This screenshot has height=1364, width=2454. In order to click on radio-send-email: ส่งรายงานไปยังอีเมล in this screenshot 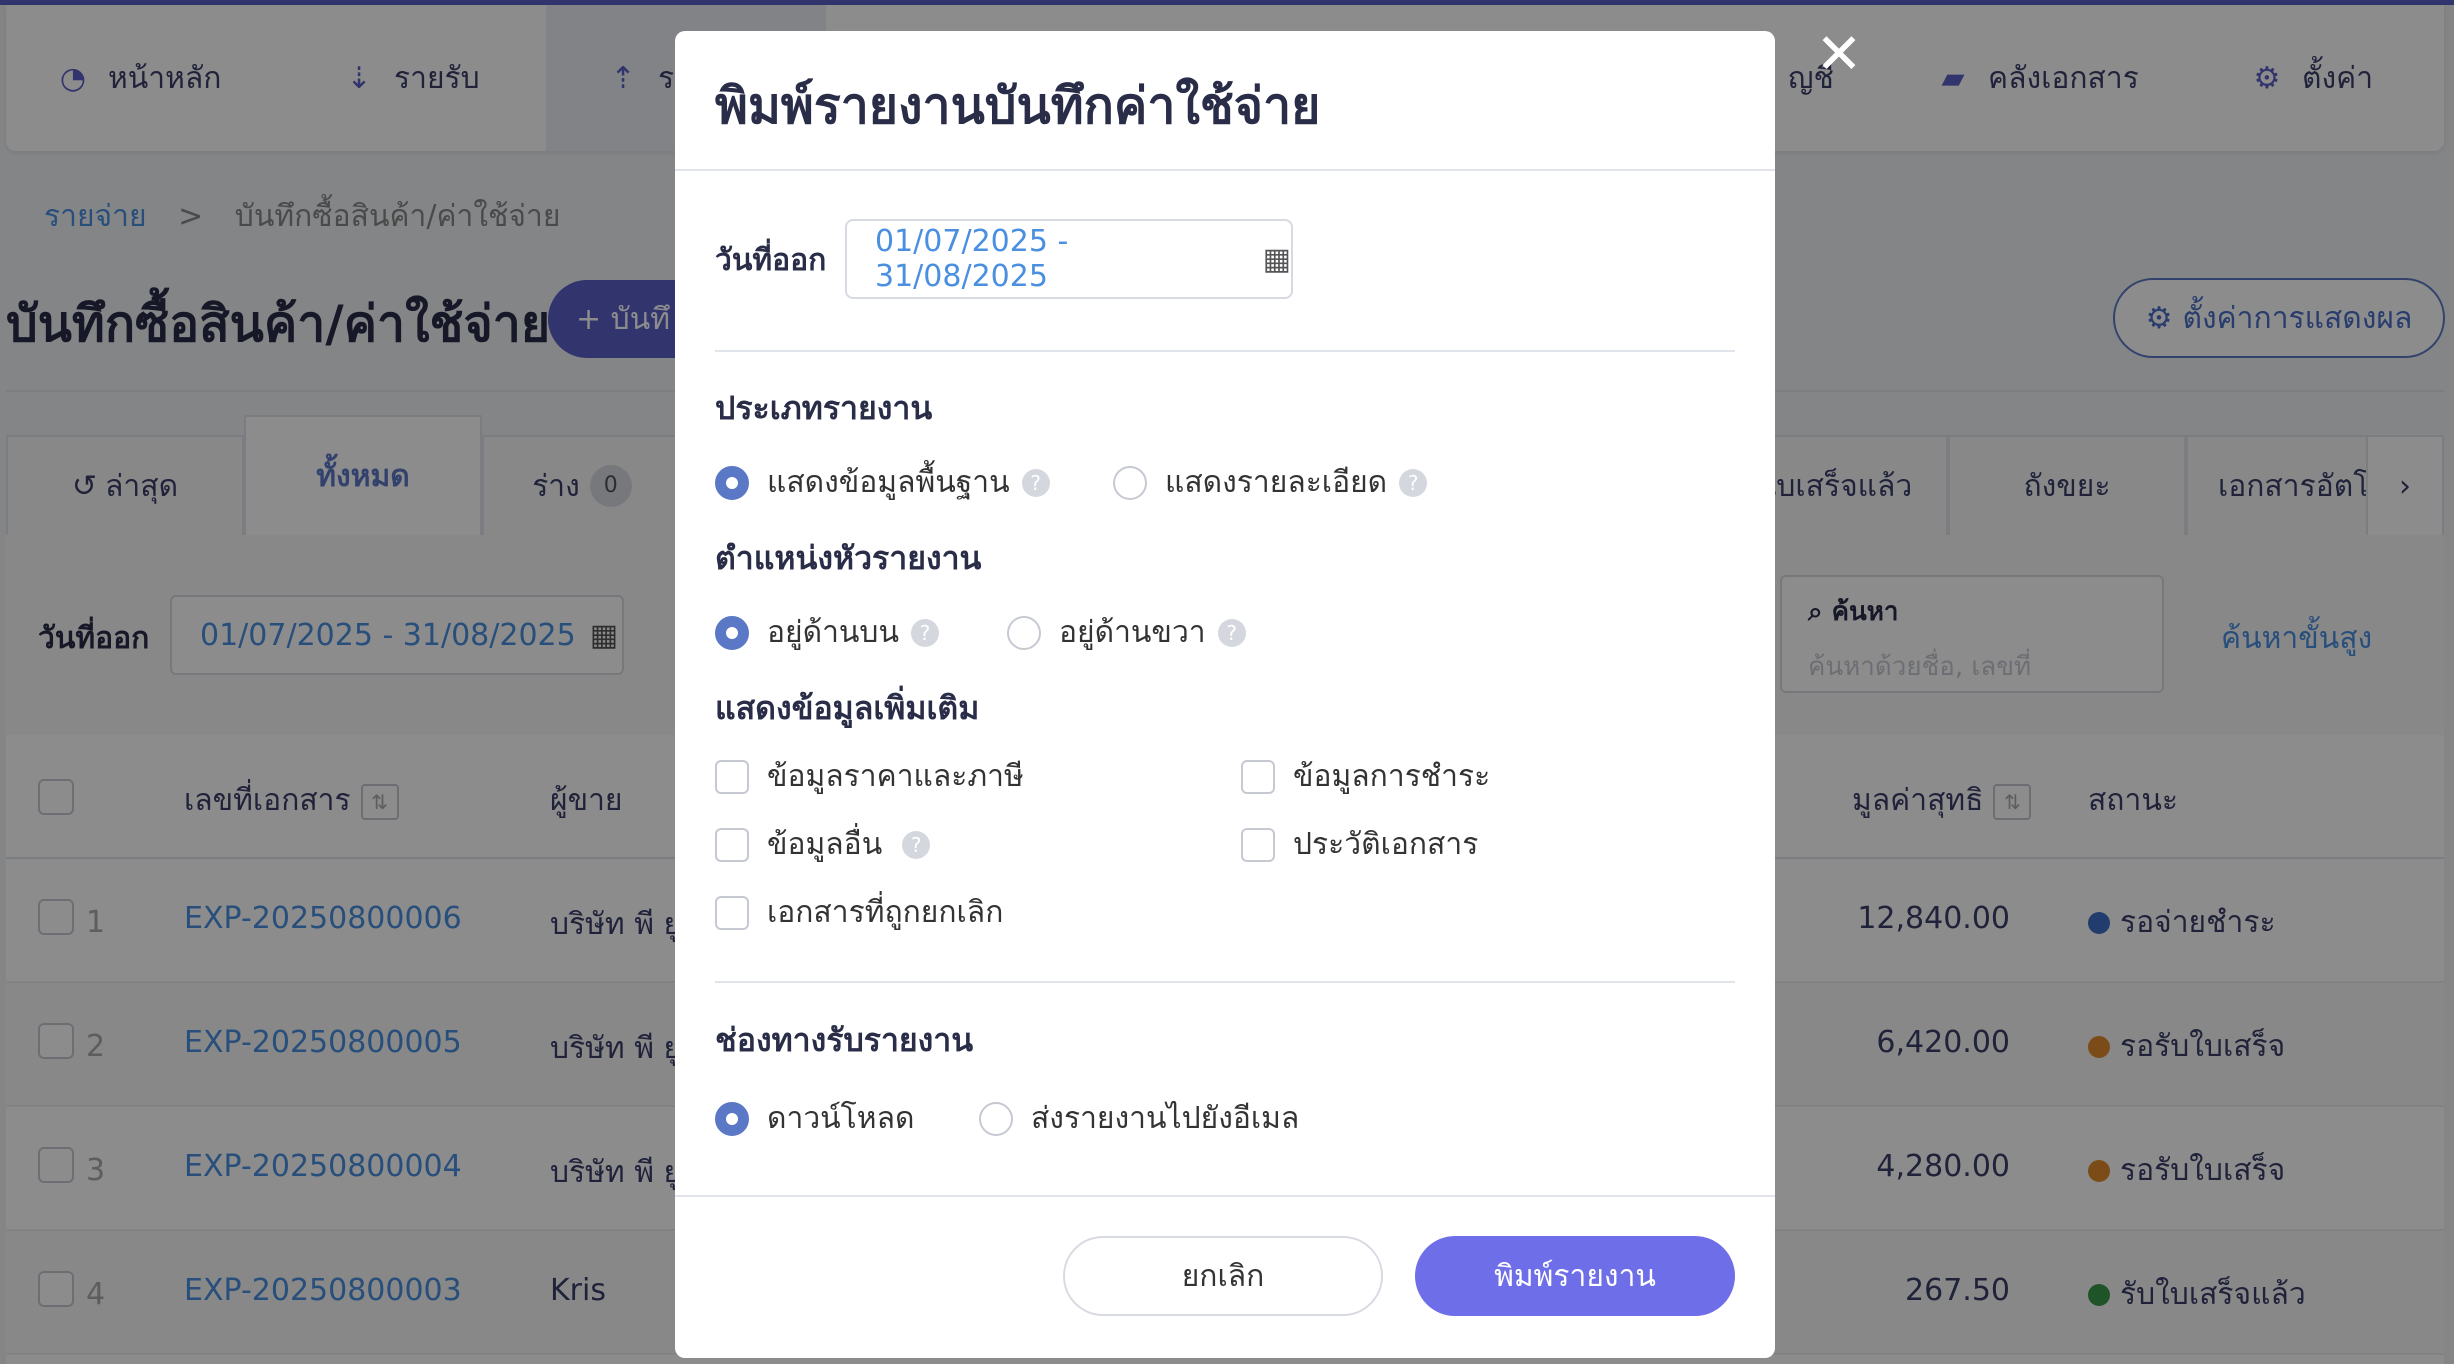, I will do `click(1139, 1118)`.